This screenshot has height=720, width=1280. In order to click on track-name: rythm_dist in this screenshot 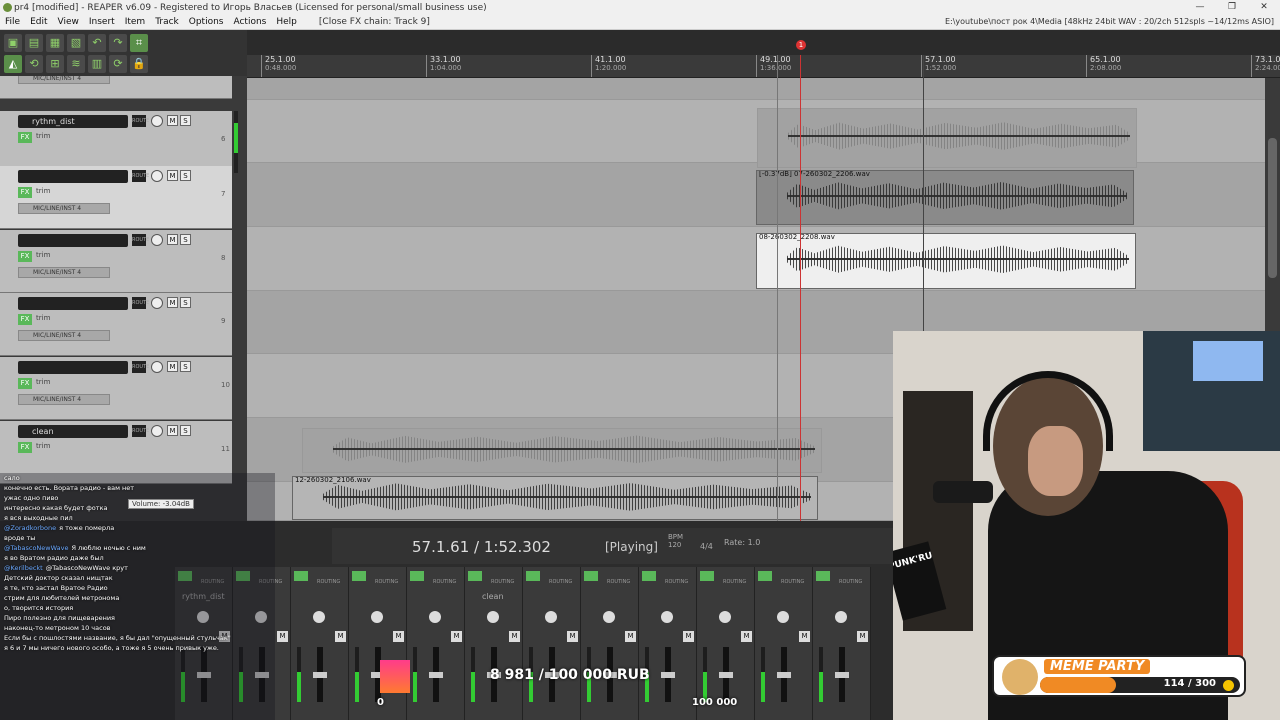, I will do `click(73, 121)`.